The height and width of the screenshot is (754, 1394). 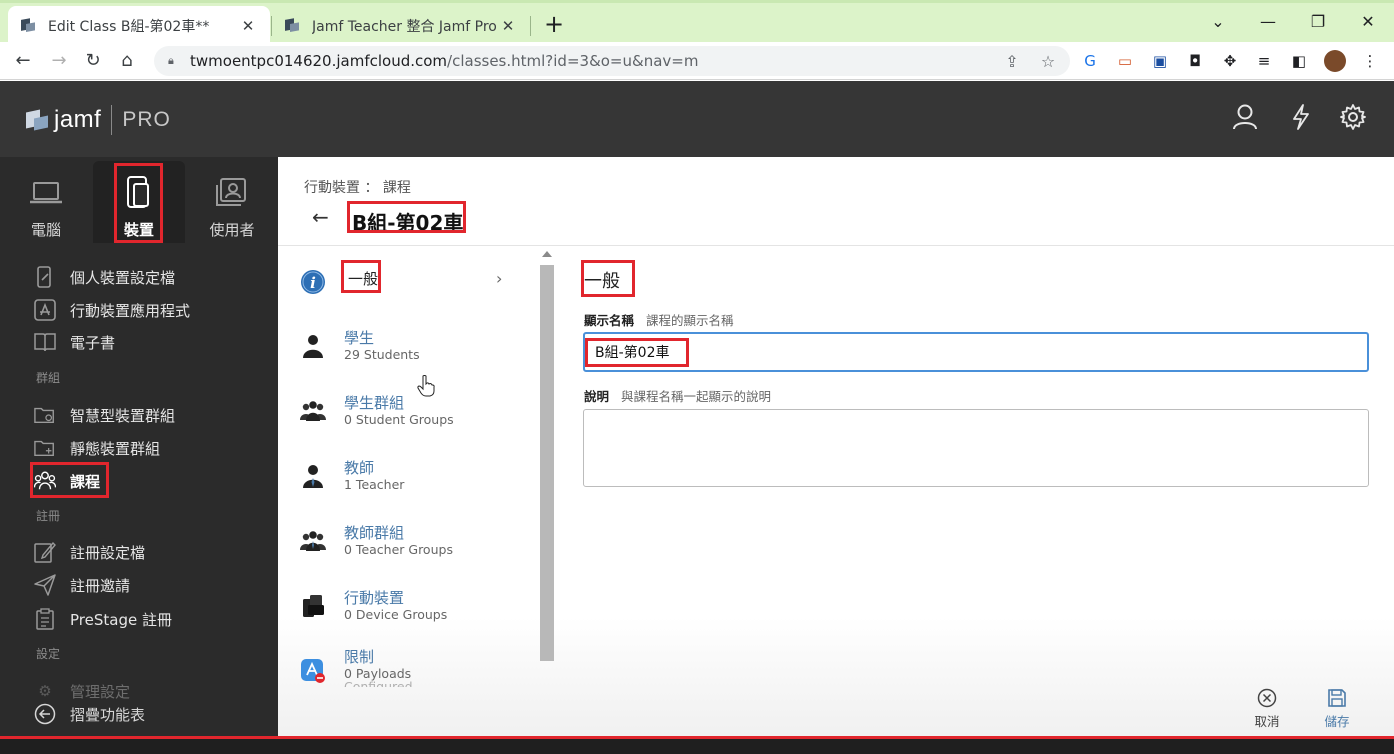 What do you see at coordinates (415, 351) in the screenshot?
I see `section-students: 學生 29 Students` at bounding box center [415, 351].